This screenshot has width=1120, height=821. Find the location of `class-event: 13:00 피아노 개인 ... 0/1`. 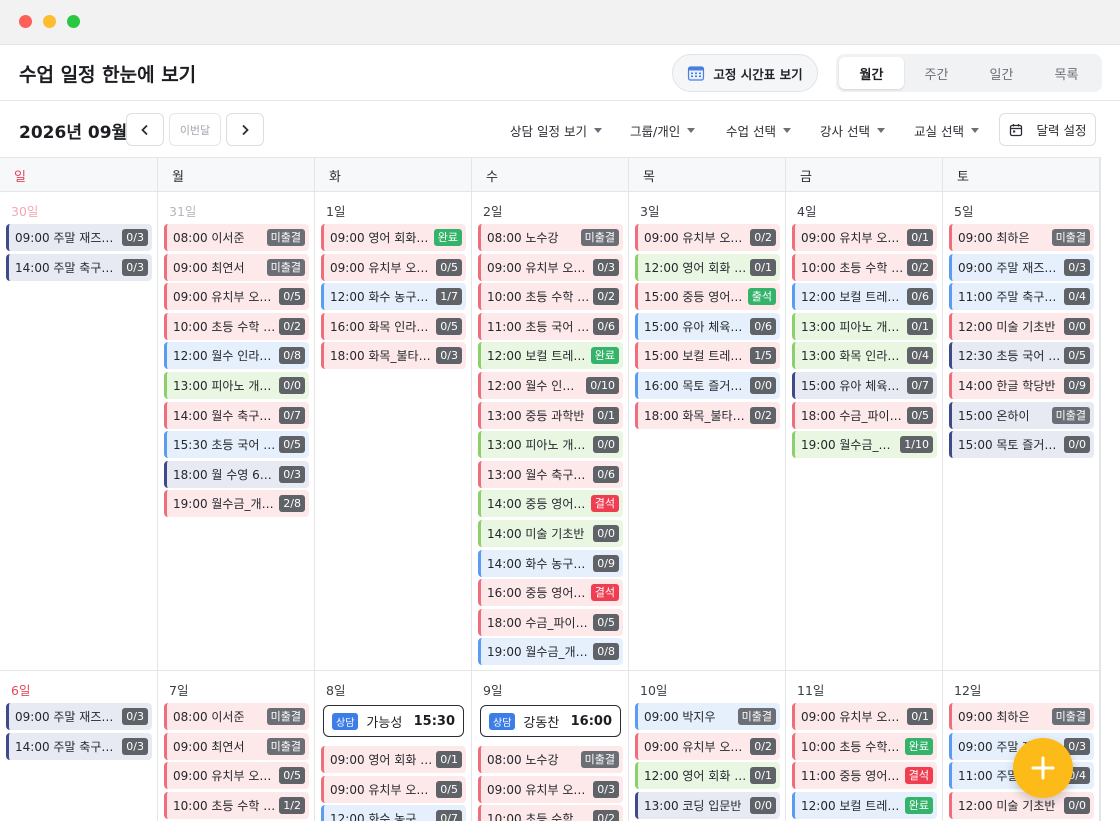

class-event: 13:00 피아노 개인 ... 0/1 is located at coordinates (864, 326).